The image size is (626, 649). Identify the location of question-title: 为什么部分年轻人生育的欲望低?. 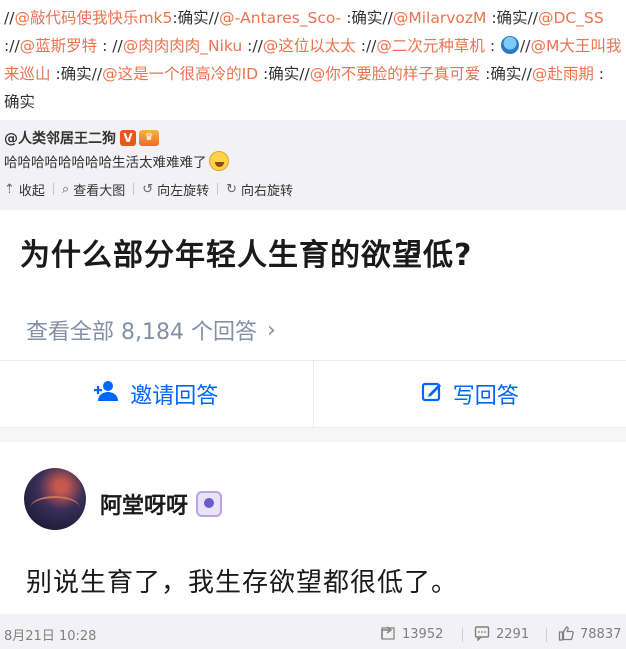
(246, 255).